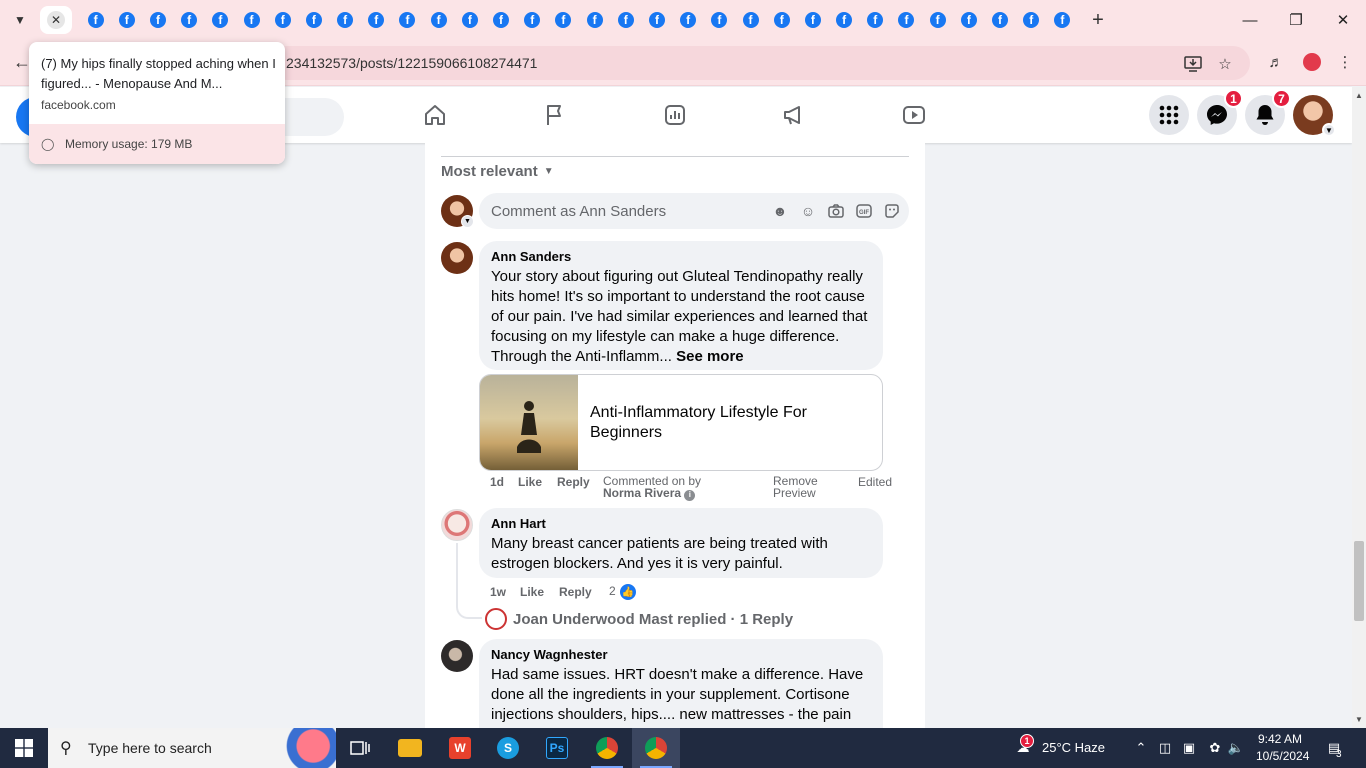 This screenshot has height=768, width=1366. Describe the element at coordinates (1312, 62) in the screenshot. I see `profile-icon` at that location.